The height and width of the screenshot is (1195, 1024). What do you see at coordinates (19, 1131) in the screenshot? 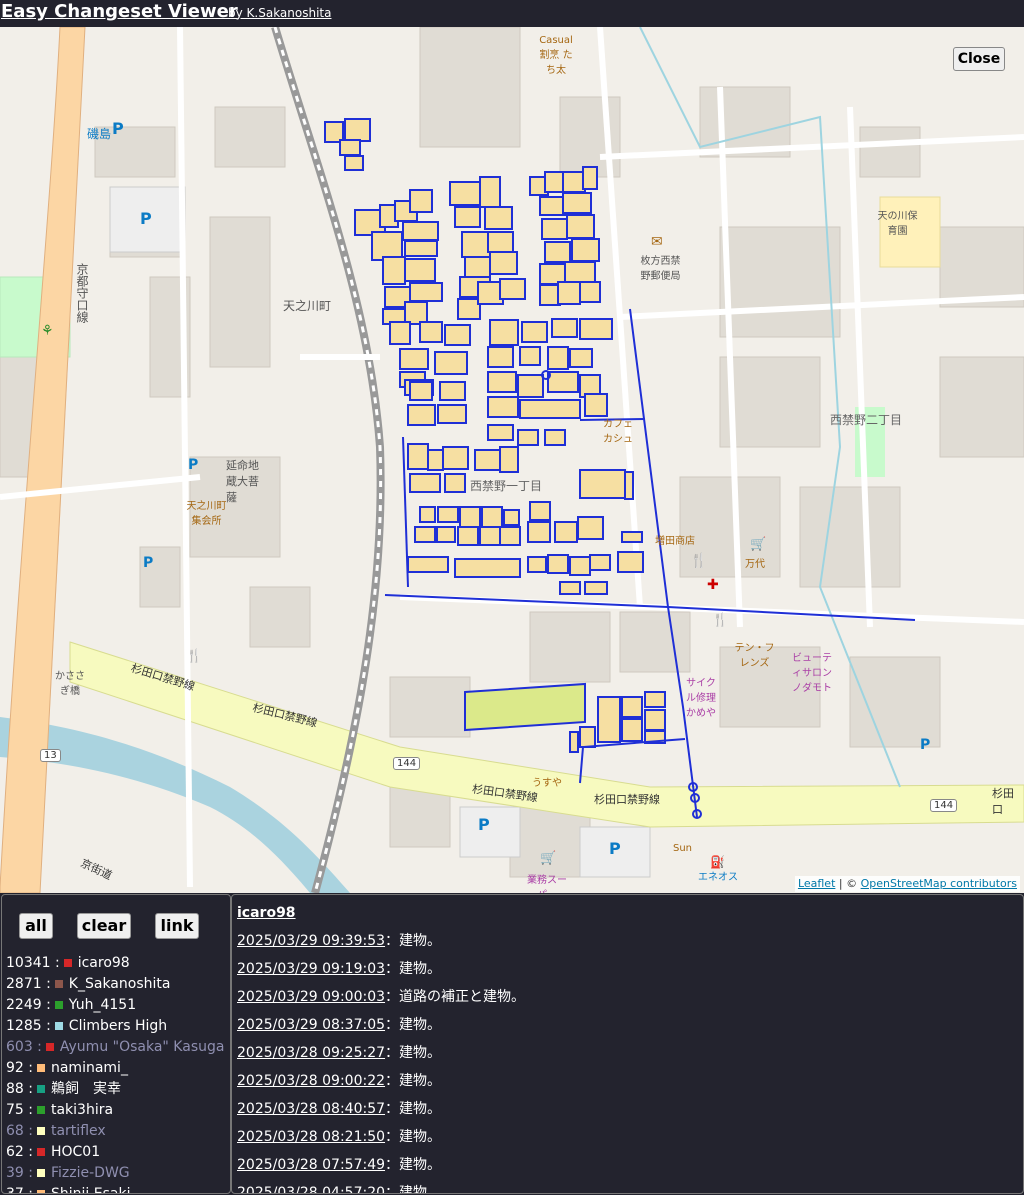
I see `user-count: 68 :` at bounding box center [19, 1131].